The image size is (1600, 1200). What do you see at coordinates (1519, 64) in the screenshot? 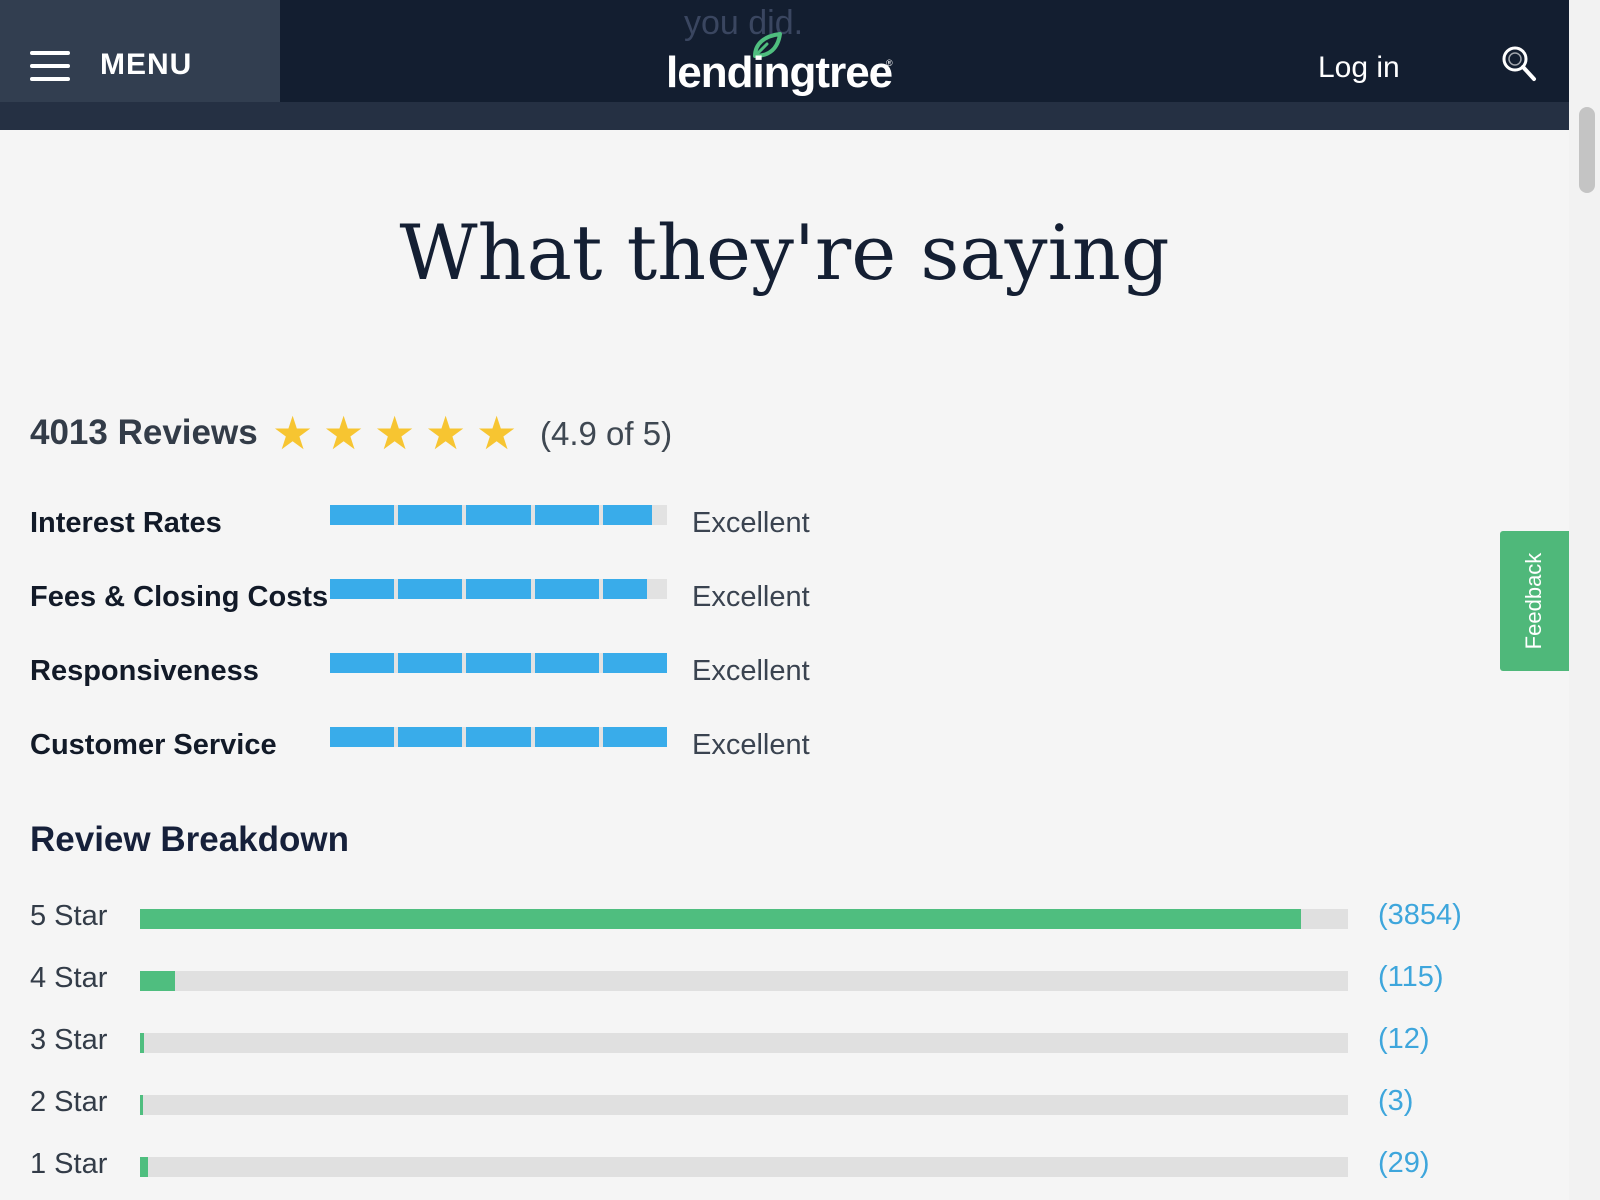
I see `search-icon` at bounding box center [1519, 64].